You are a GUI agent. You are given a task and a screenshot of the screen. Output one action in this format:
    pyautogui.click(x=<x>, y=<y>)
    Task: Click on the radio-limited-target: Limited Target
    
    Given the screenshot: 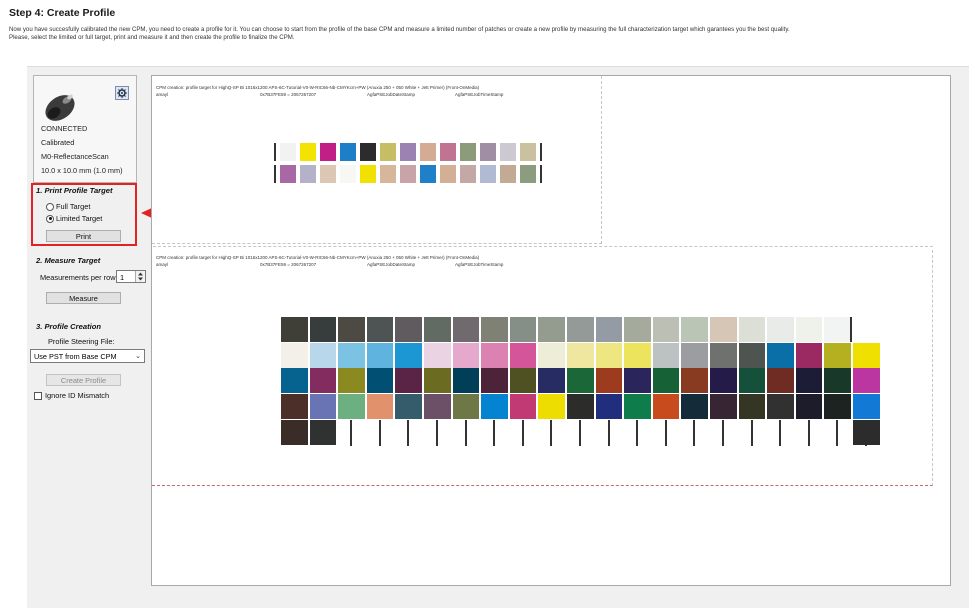 What is the action you would take?
    pyautogui.click(x=74, y=218)
    